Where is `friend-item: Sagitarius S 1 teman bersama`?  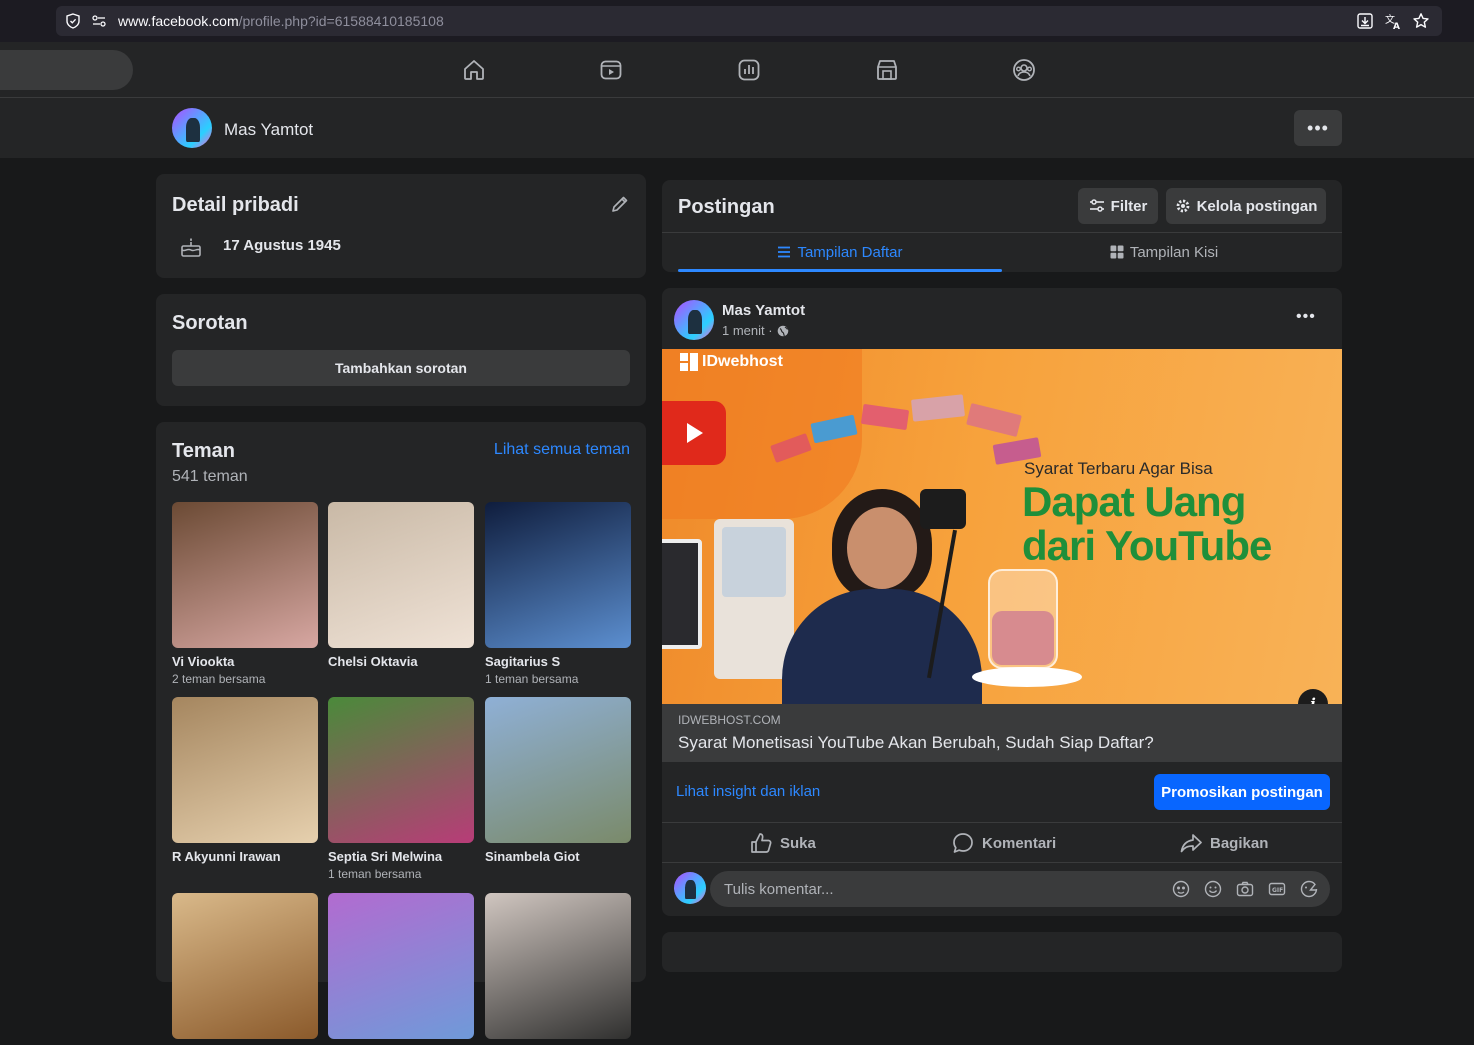 friend-item: Sagitarius S 1 teman bersama is located at coordinates (558, 594).